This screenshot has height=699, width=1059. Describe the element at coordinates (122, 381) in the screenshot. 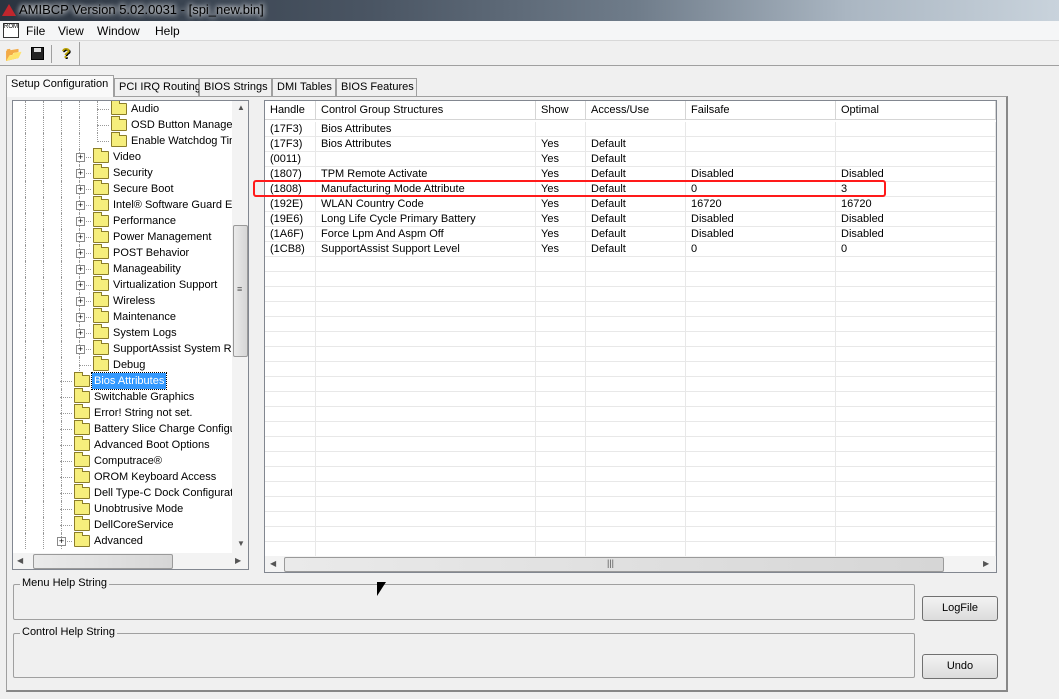

I see `tree-item: Bios Attributes` at that location.